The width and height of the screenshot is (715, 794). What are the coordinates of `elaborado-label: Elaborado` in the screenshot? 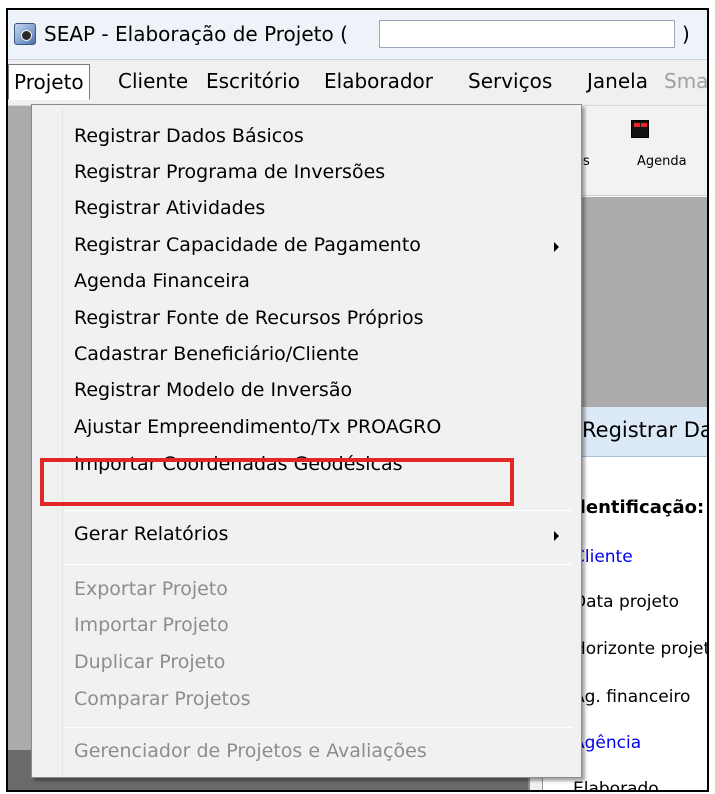 It's located at (616, 785).